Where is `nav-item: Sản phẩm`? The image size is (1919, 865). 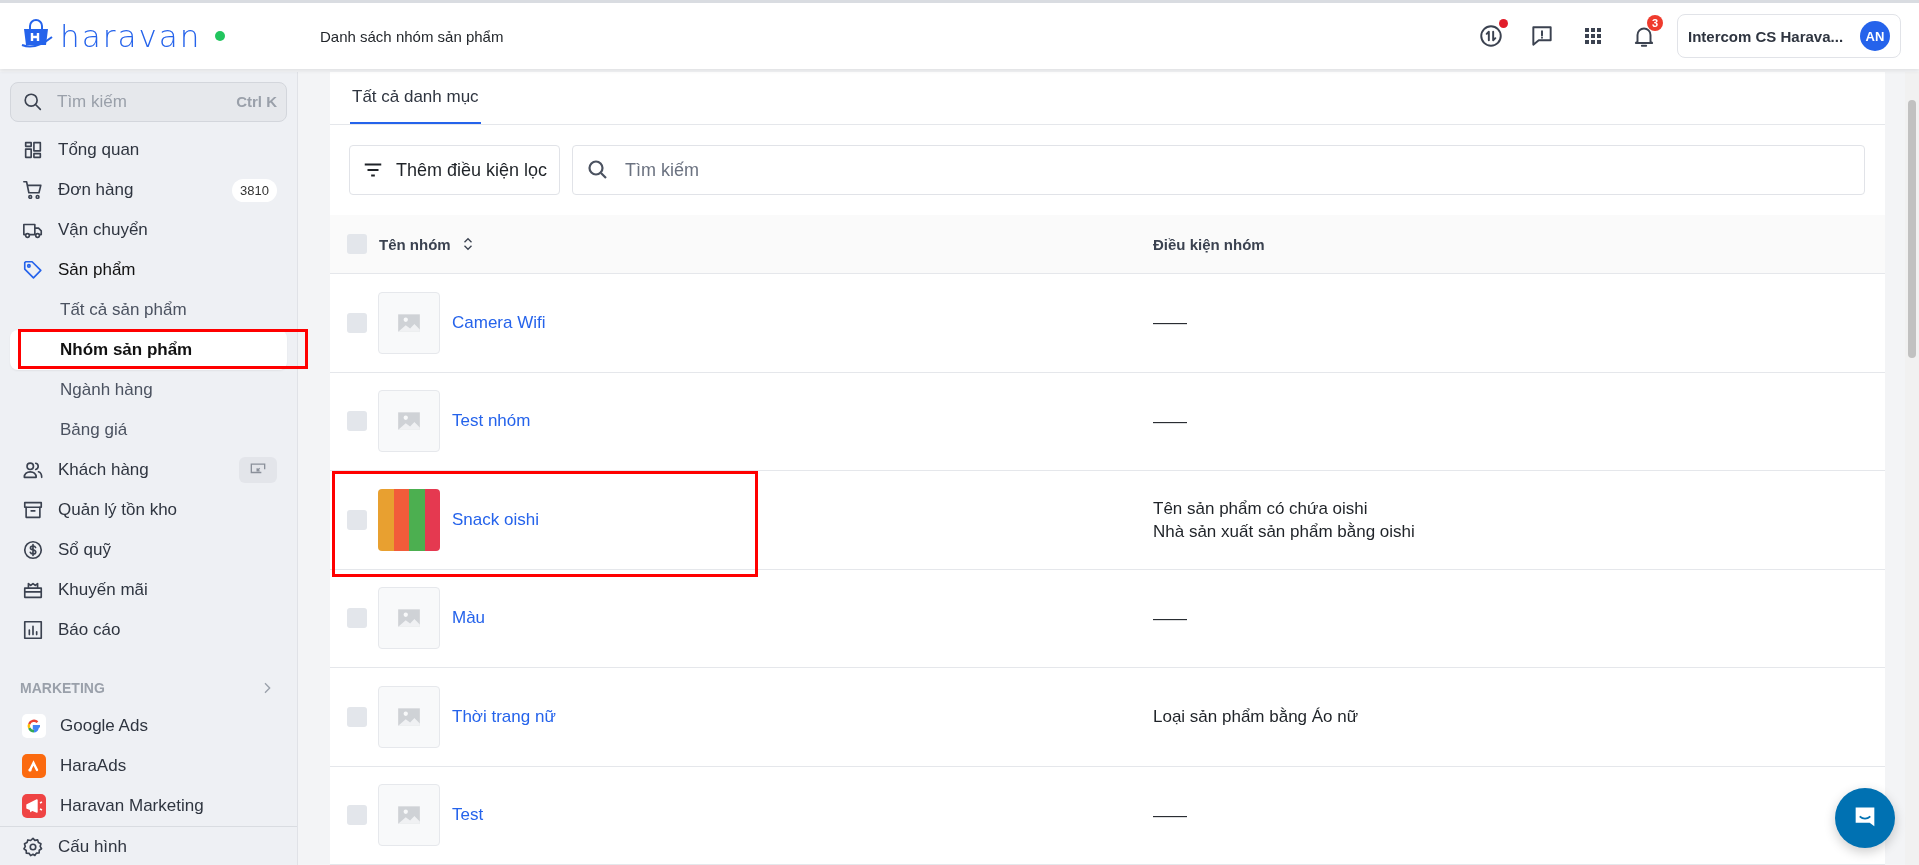 nav-item: Sản phẩm is located at coordinates (148, 270).